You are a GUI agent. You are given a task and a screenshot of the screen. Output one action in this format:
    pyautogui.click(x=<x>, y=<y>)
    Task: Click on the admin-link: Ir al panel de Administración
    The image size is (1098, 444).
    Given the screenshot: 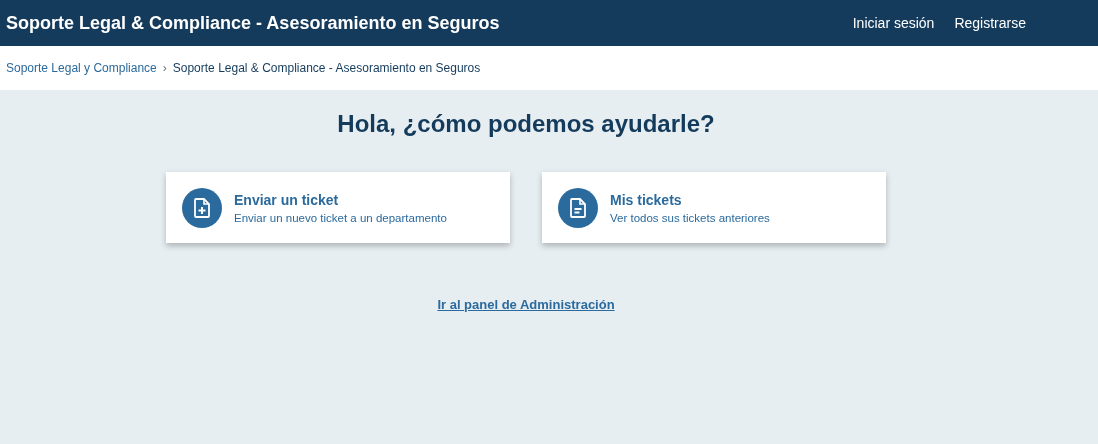 What is the action you would take?
    pyautogui.click(x=526, y=304)
    